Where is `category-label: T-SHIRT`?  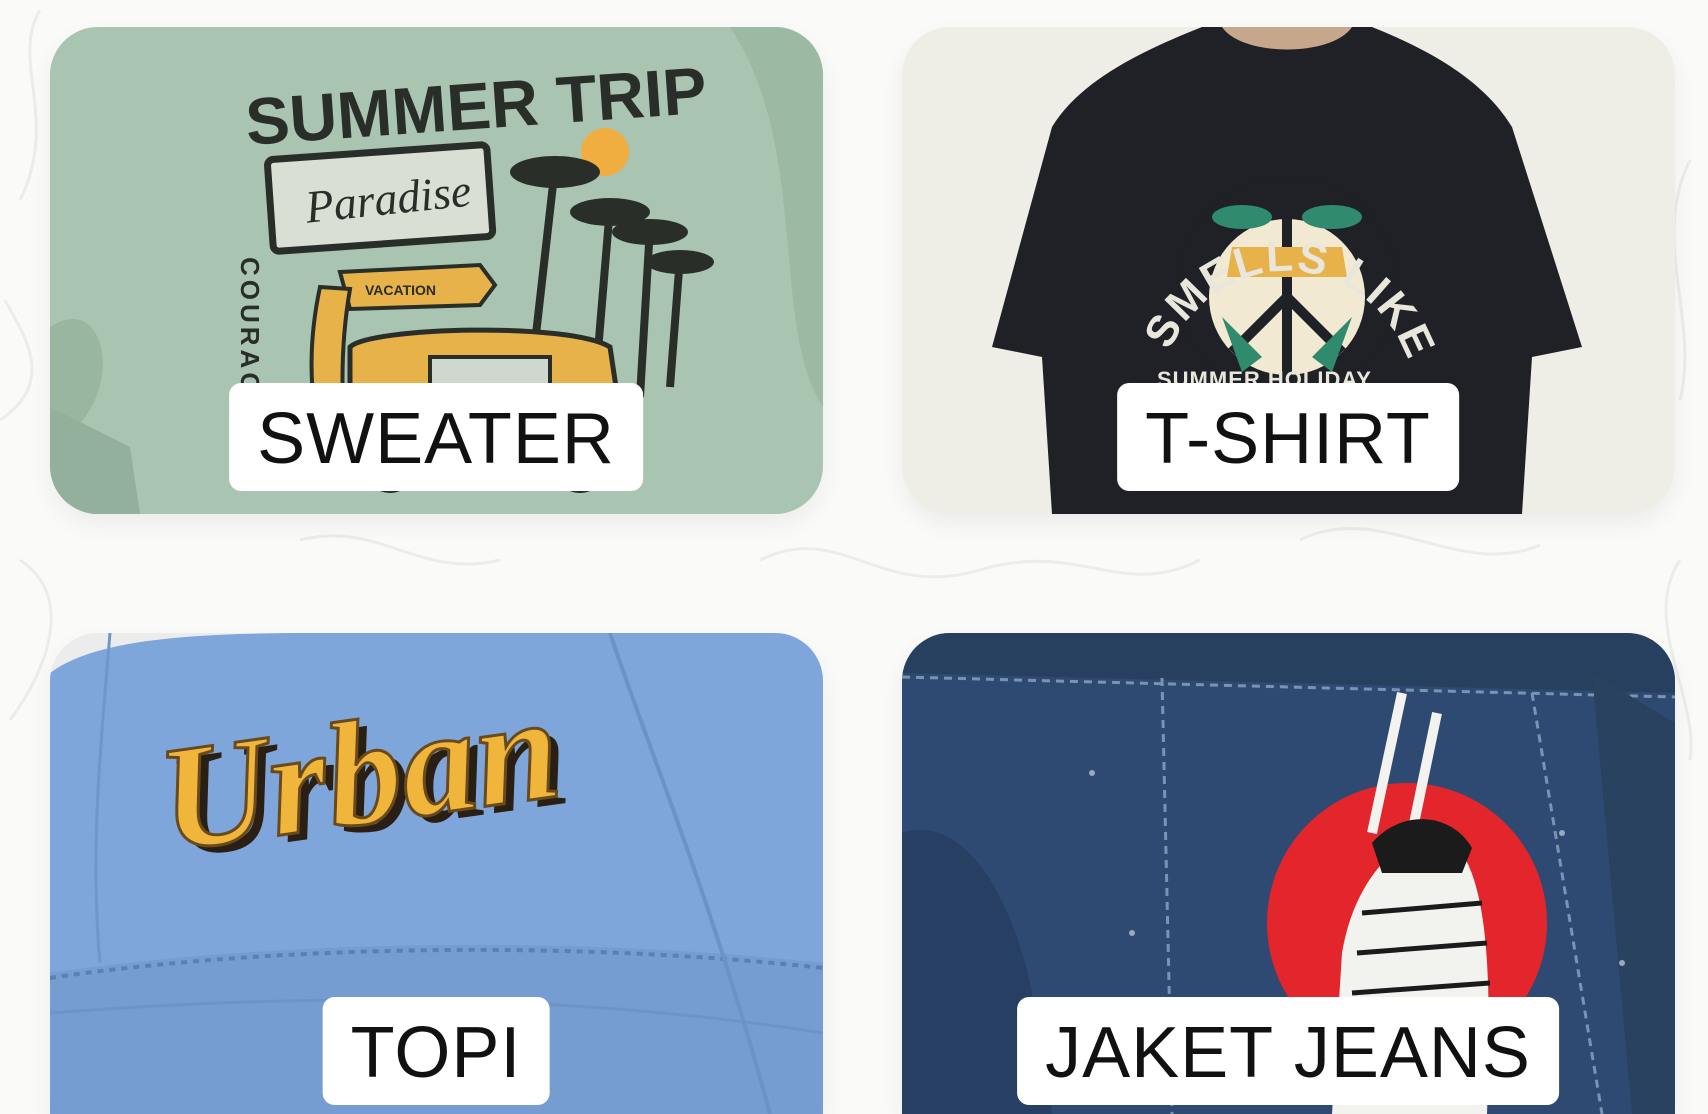 category-label: T-SHIRT is located at coordinates (1288, 437).